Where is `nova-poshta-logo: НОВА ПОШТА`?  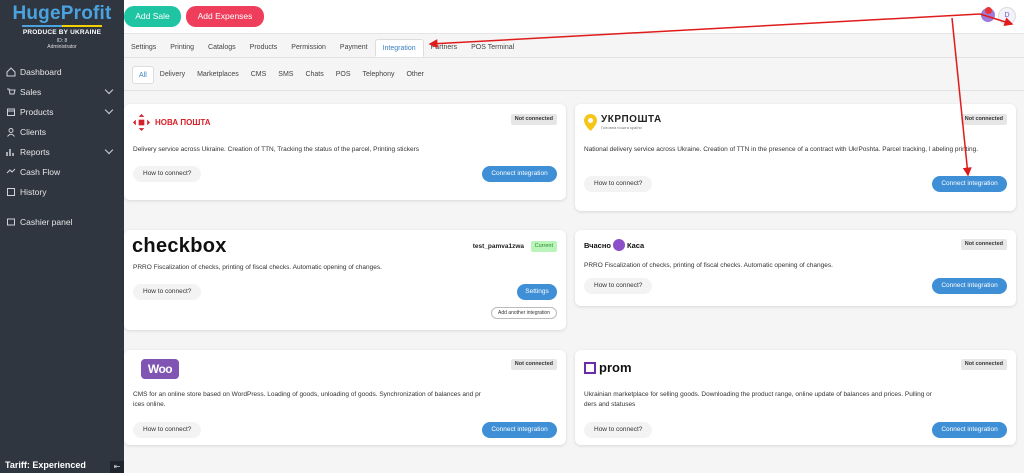 nova-poshta-logo: НОВА ПОШТА is located at coordinates (174, 122).